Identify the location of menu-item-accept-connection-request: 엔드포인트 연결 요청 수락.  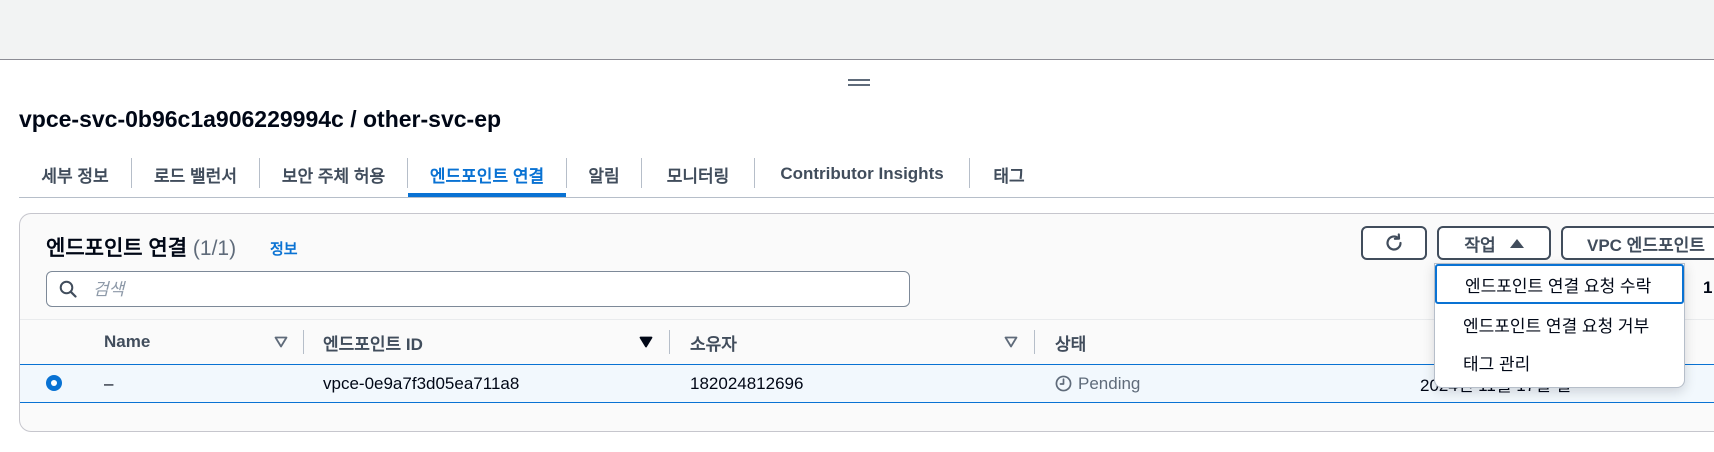
(1559, 284).